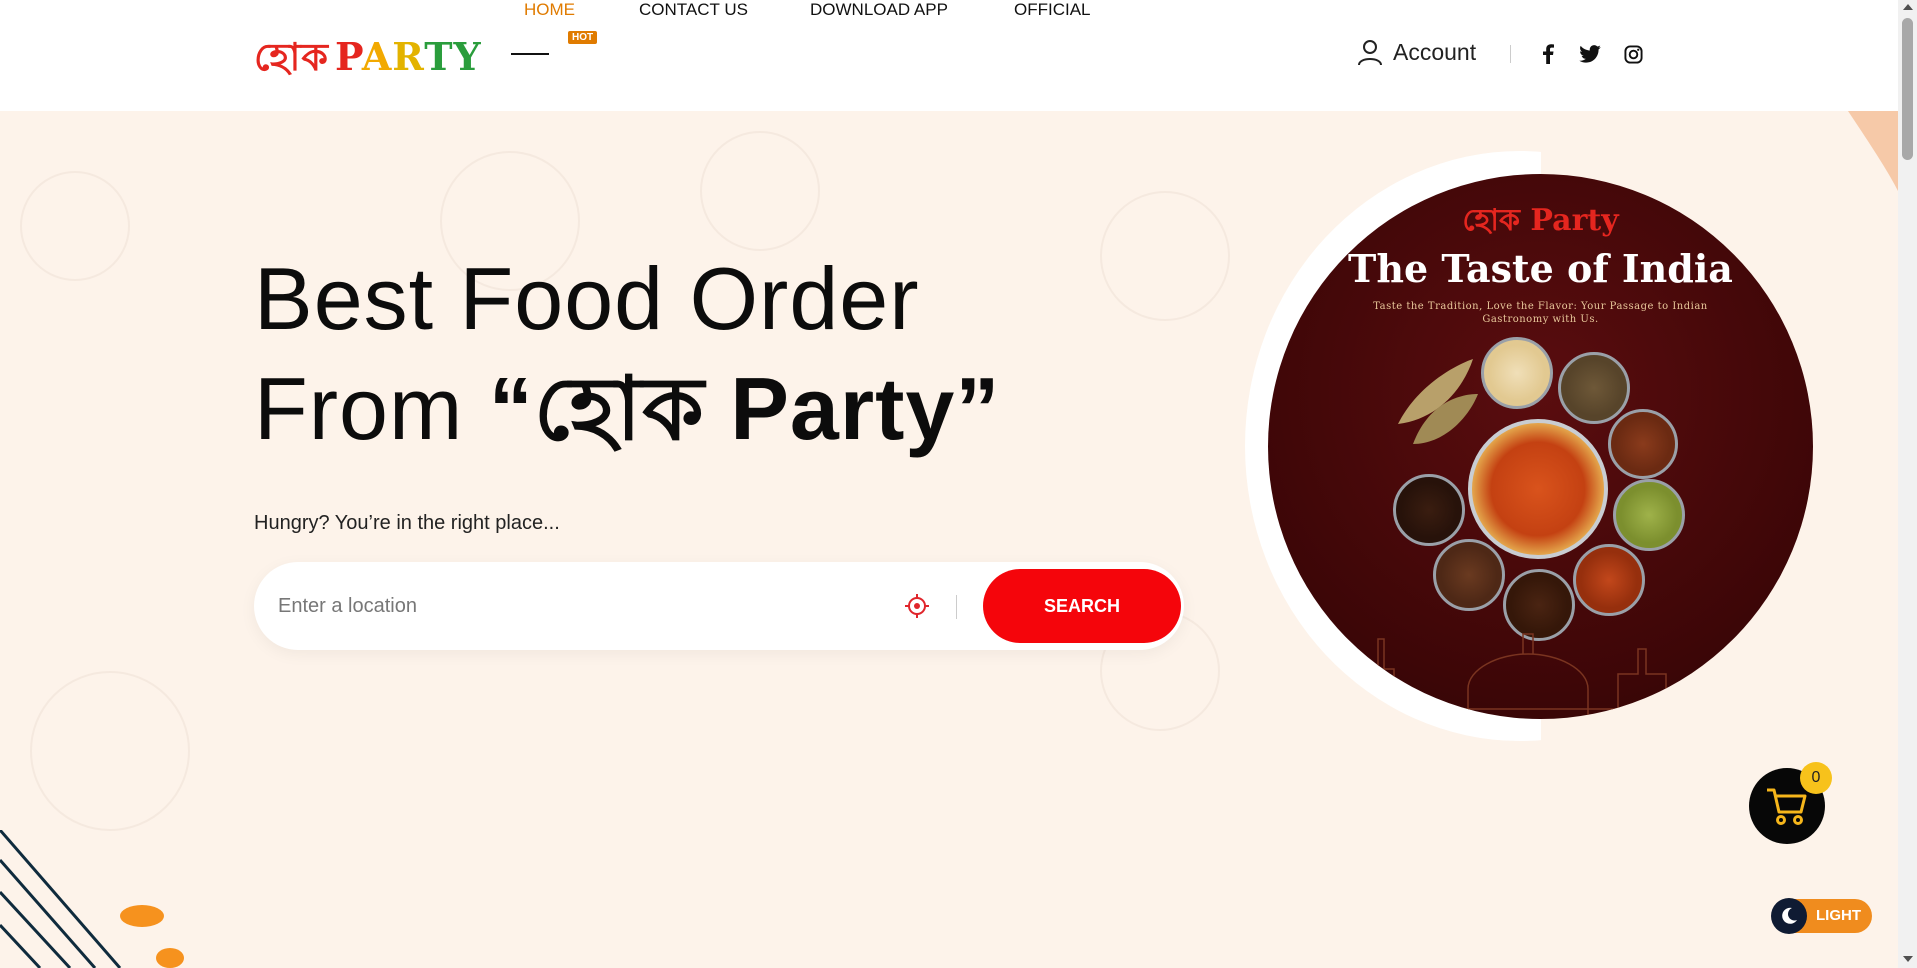  Describe the element at coordinates (1907, 89) in the screenshot. I see `scroll-thumb` at that location.